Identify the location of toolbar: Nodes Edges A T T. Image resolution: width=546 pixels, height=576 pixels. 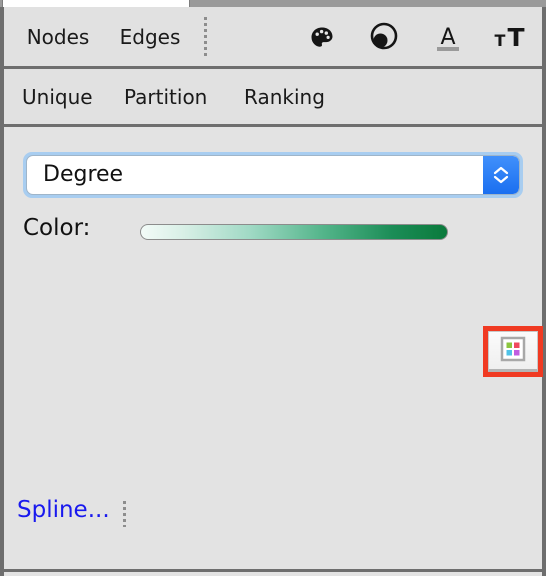
(273, 38).